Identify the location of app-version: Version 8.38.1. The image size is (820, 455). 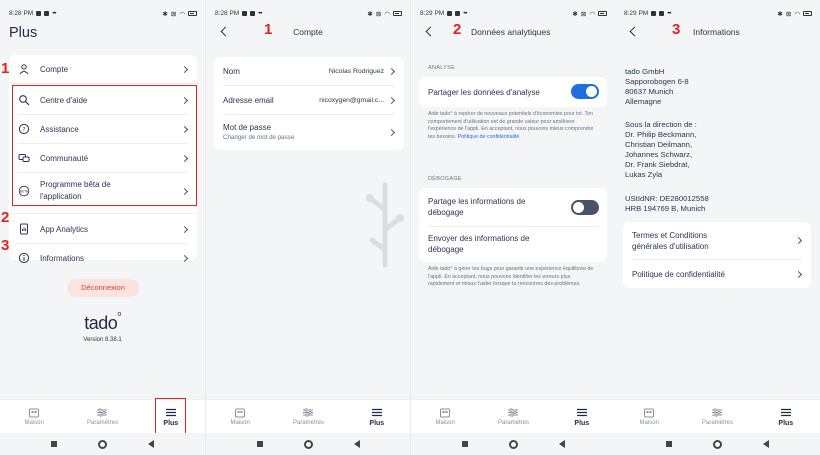
(102, 340).